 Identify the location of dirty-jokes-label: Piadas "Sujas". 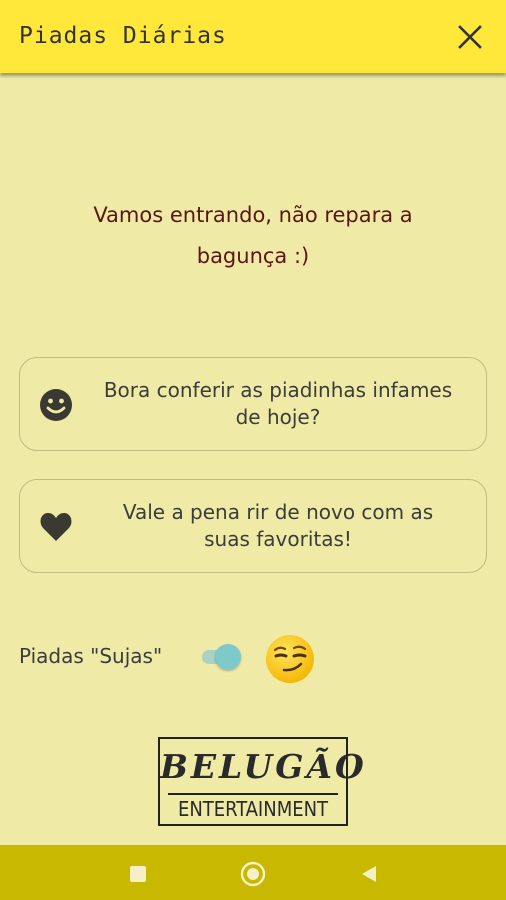
(91, 656).